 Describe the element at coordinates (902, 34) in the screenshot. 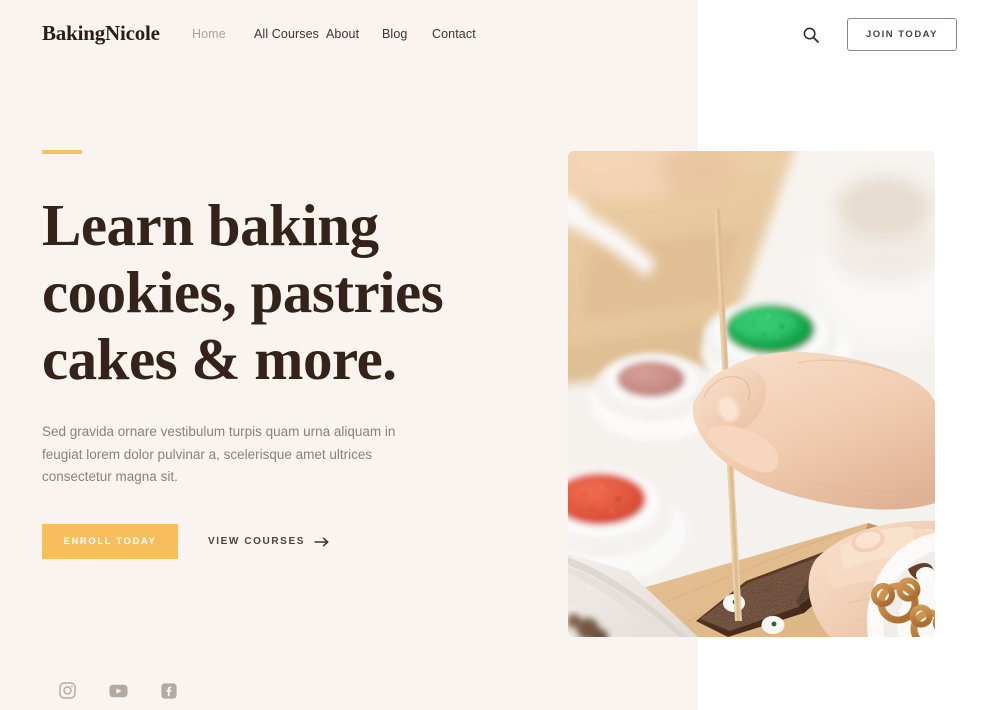

I see `join-today-button: JOIN TODAY` at that location.